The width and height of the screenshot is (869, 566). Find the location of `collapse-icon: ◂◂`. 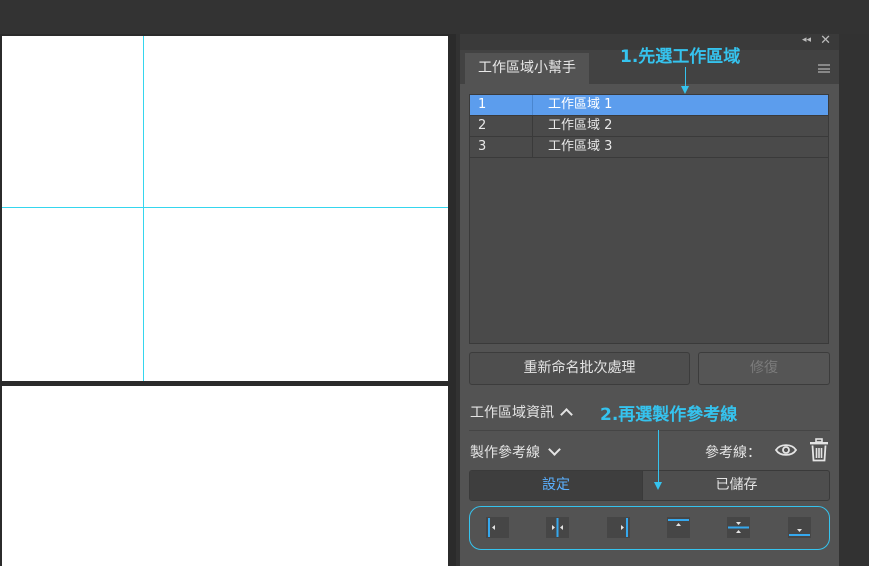

collapse-icon: ◂◂ is located at coordinates (806, 40).